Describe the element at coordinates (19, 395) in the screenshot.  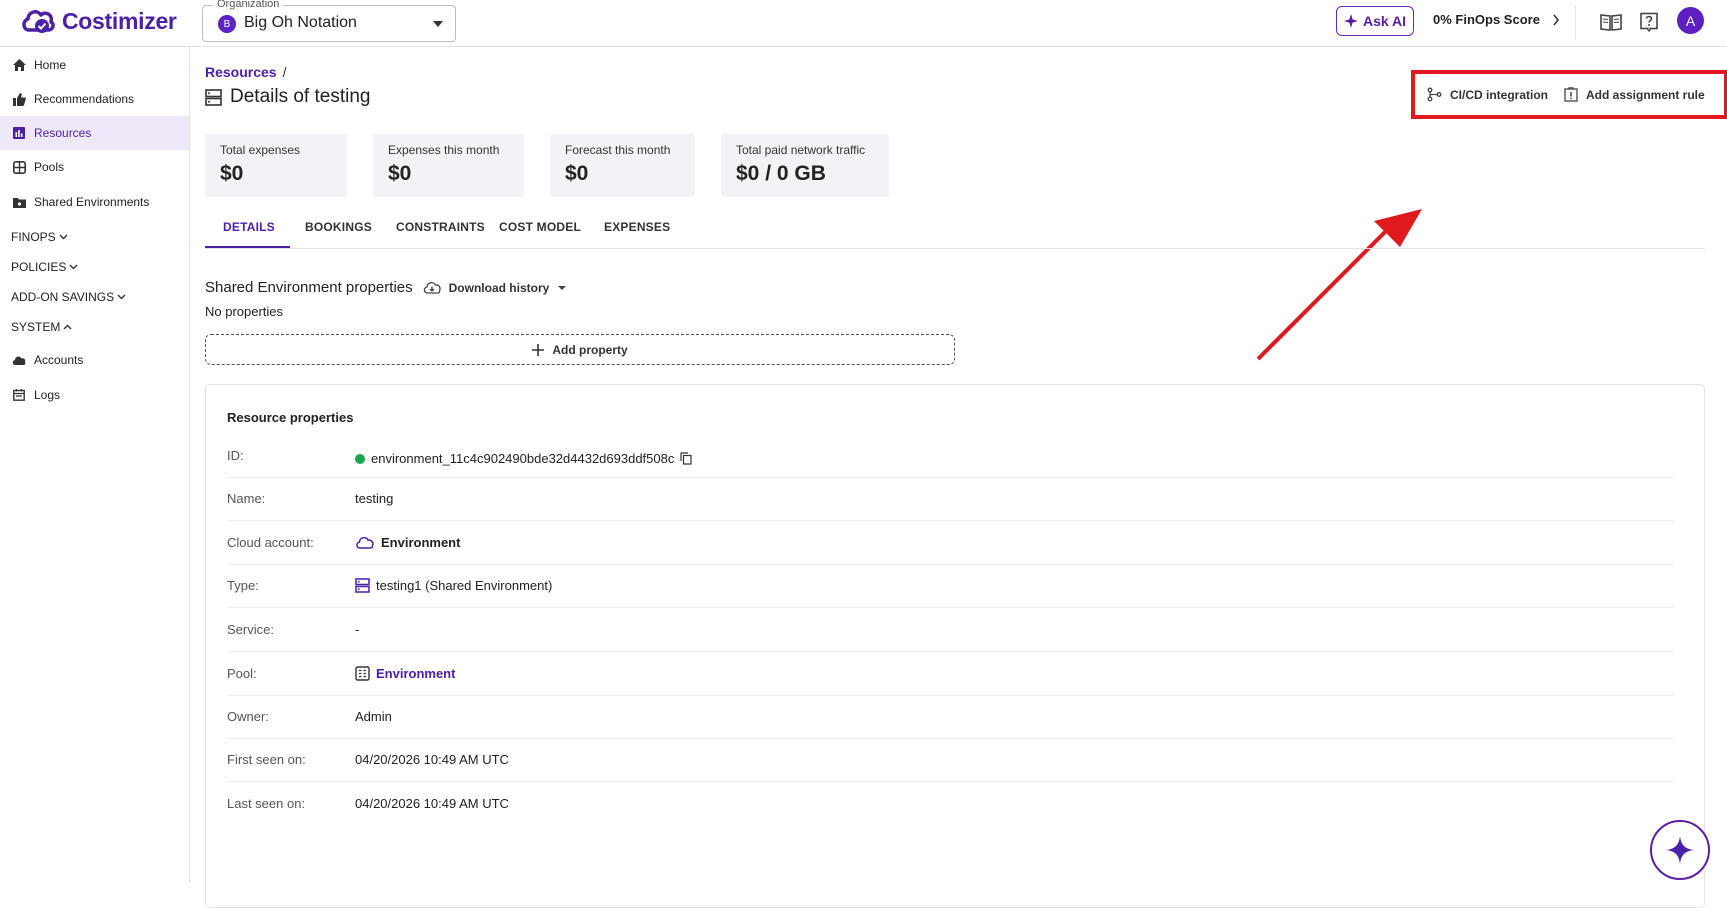
I see `calendar-icon` at that location.